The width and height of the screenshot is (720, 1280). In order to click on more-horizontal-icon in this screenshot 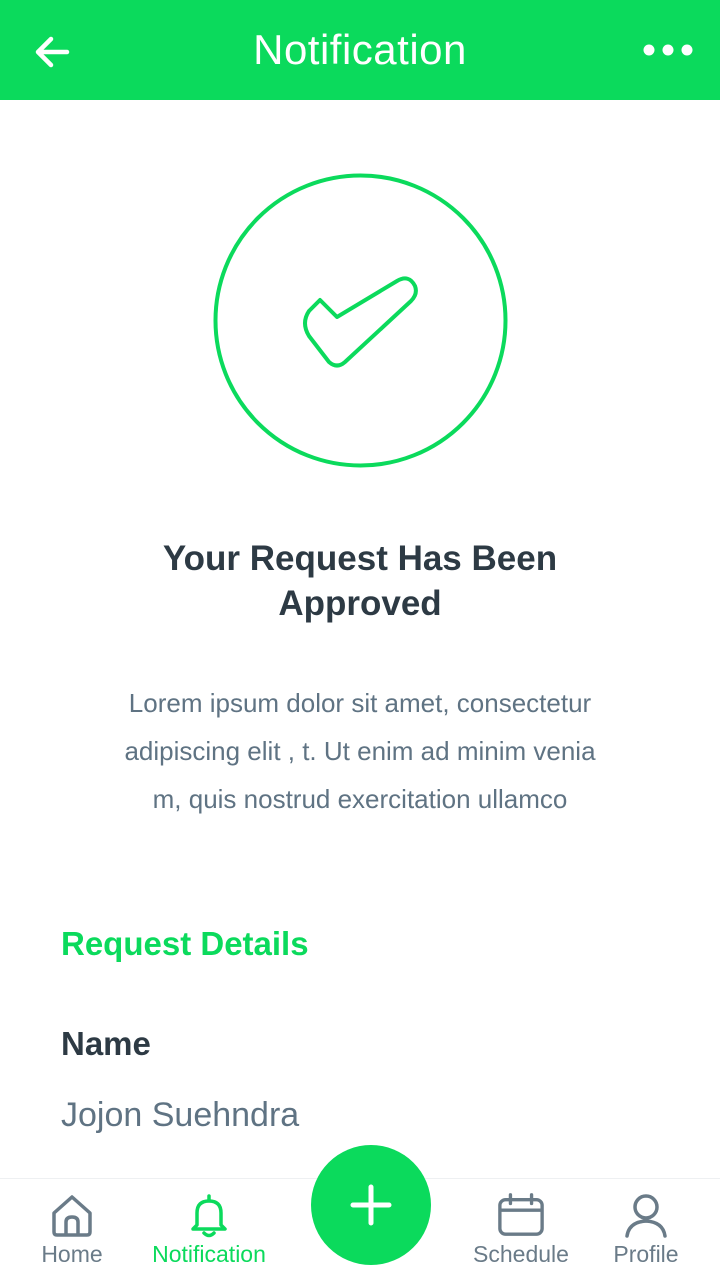, I will do `click(668, 50)`.